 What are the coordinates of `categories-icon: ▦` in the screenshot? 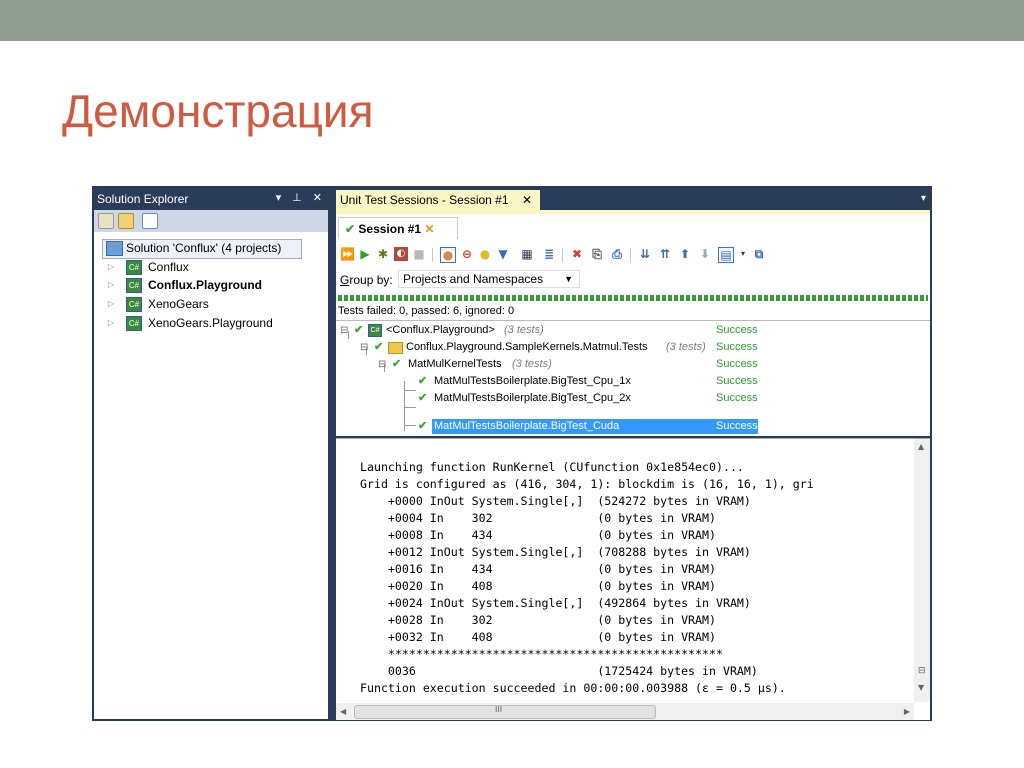 It's located at (527, 254).